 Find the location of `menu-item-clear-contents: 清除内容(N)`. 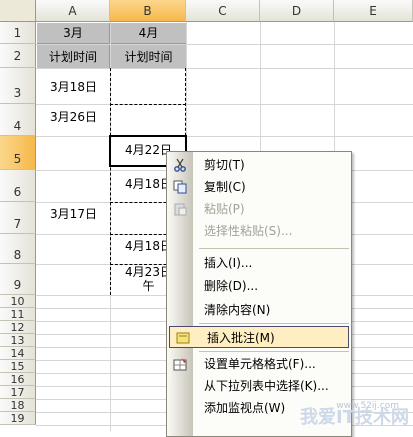

menu-item-clear-contents: 清除内容(N) is located at coordinates (259, 310).